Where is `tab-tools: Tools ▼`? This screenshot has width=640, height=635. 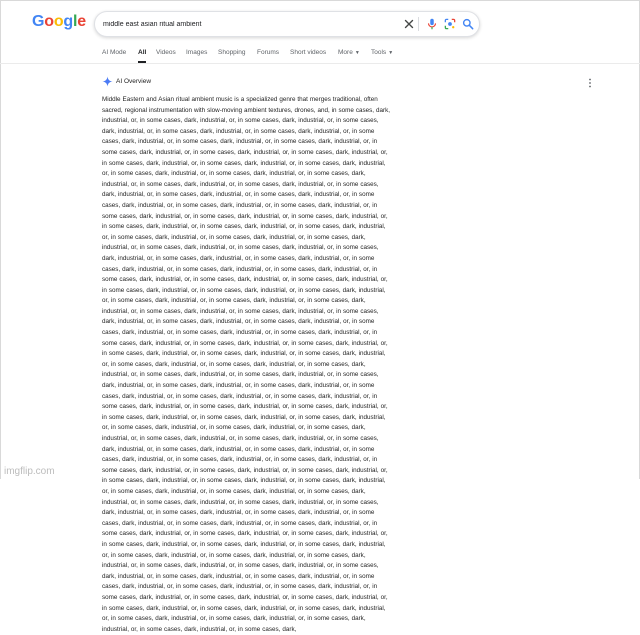 tab-tools: Tools ▼ is located at coordinates (382, 52).